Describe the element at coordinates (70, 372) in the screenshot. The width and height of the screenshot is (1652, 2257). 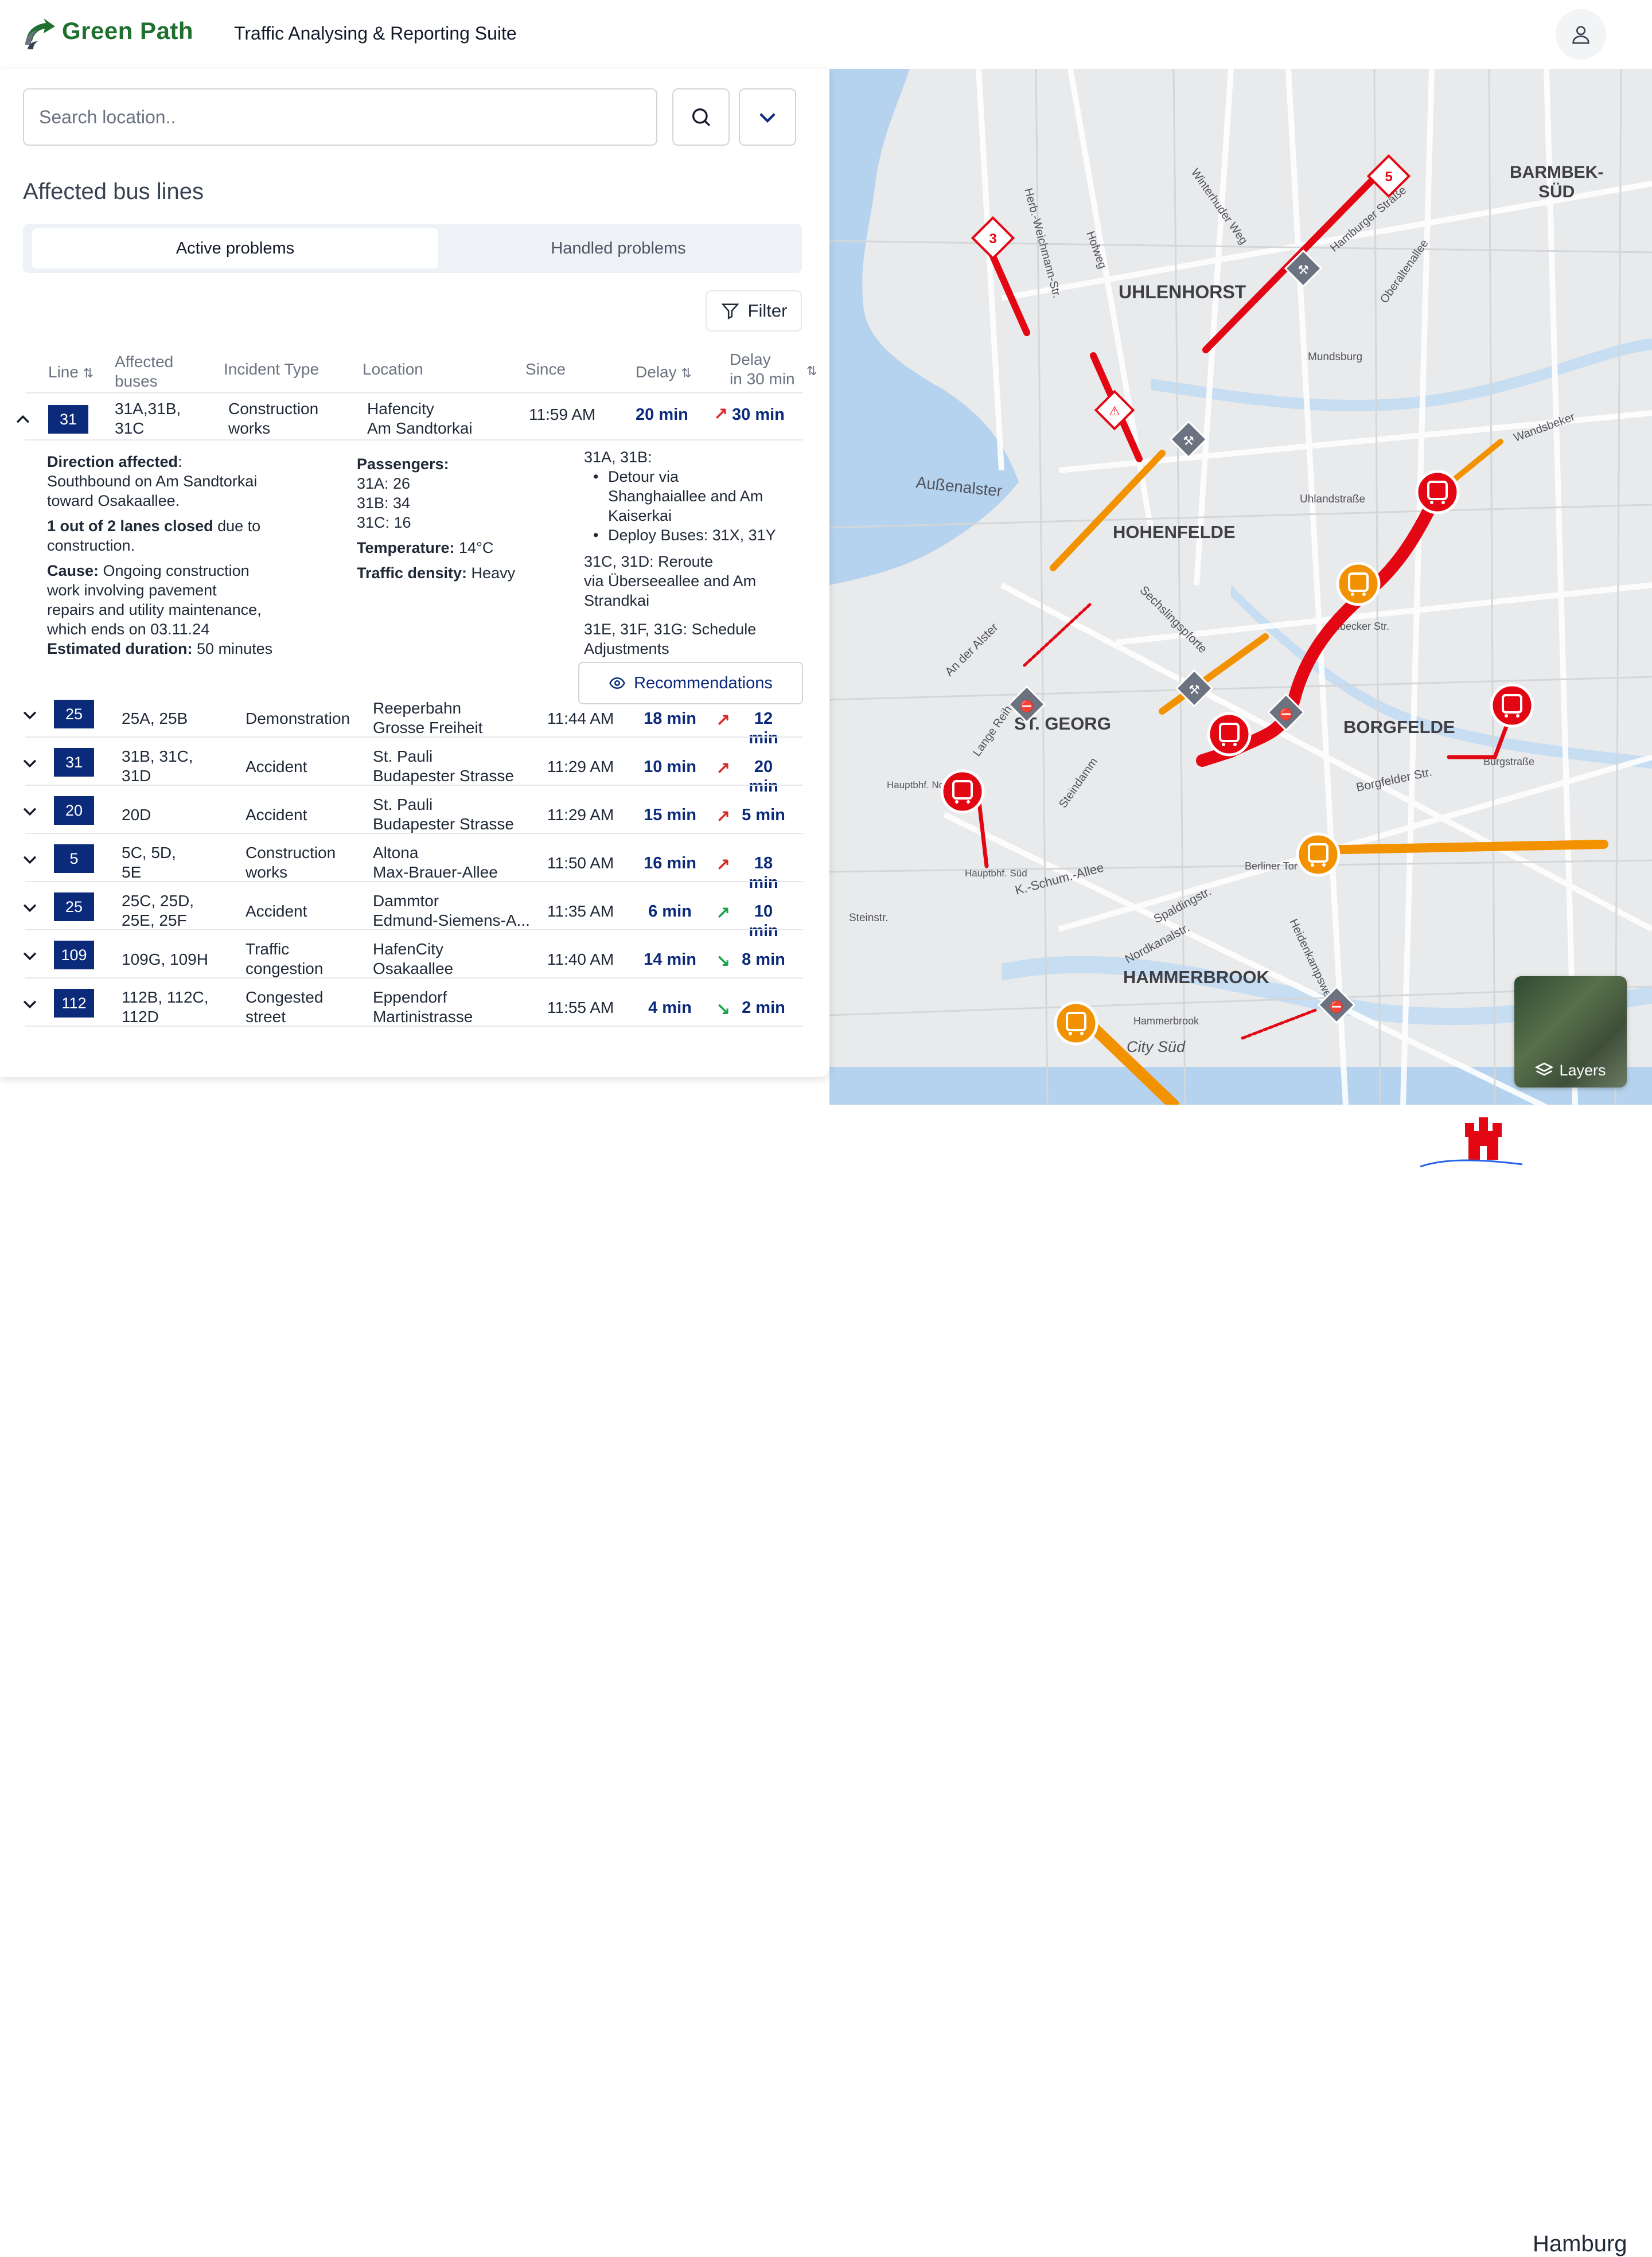
I see `column-header-line: Line ⇅` at that location.